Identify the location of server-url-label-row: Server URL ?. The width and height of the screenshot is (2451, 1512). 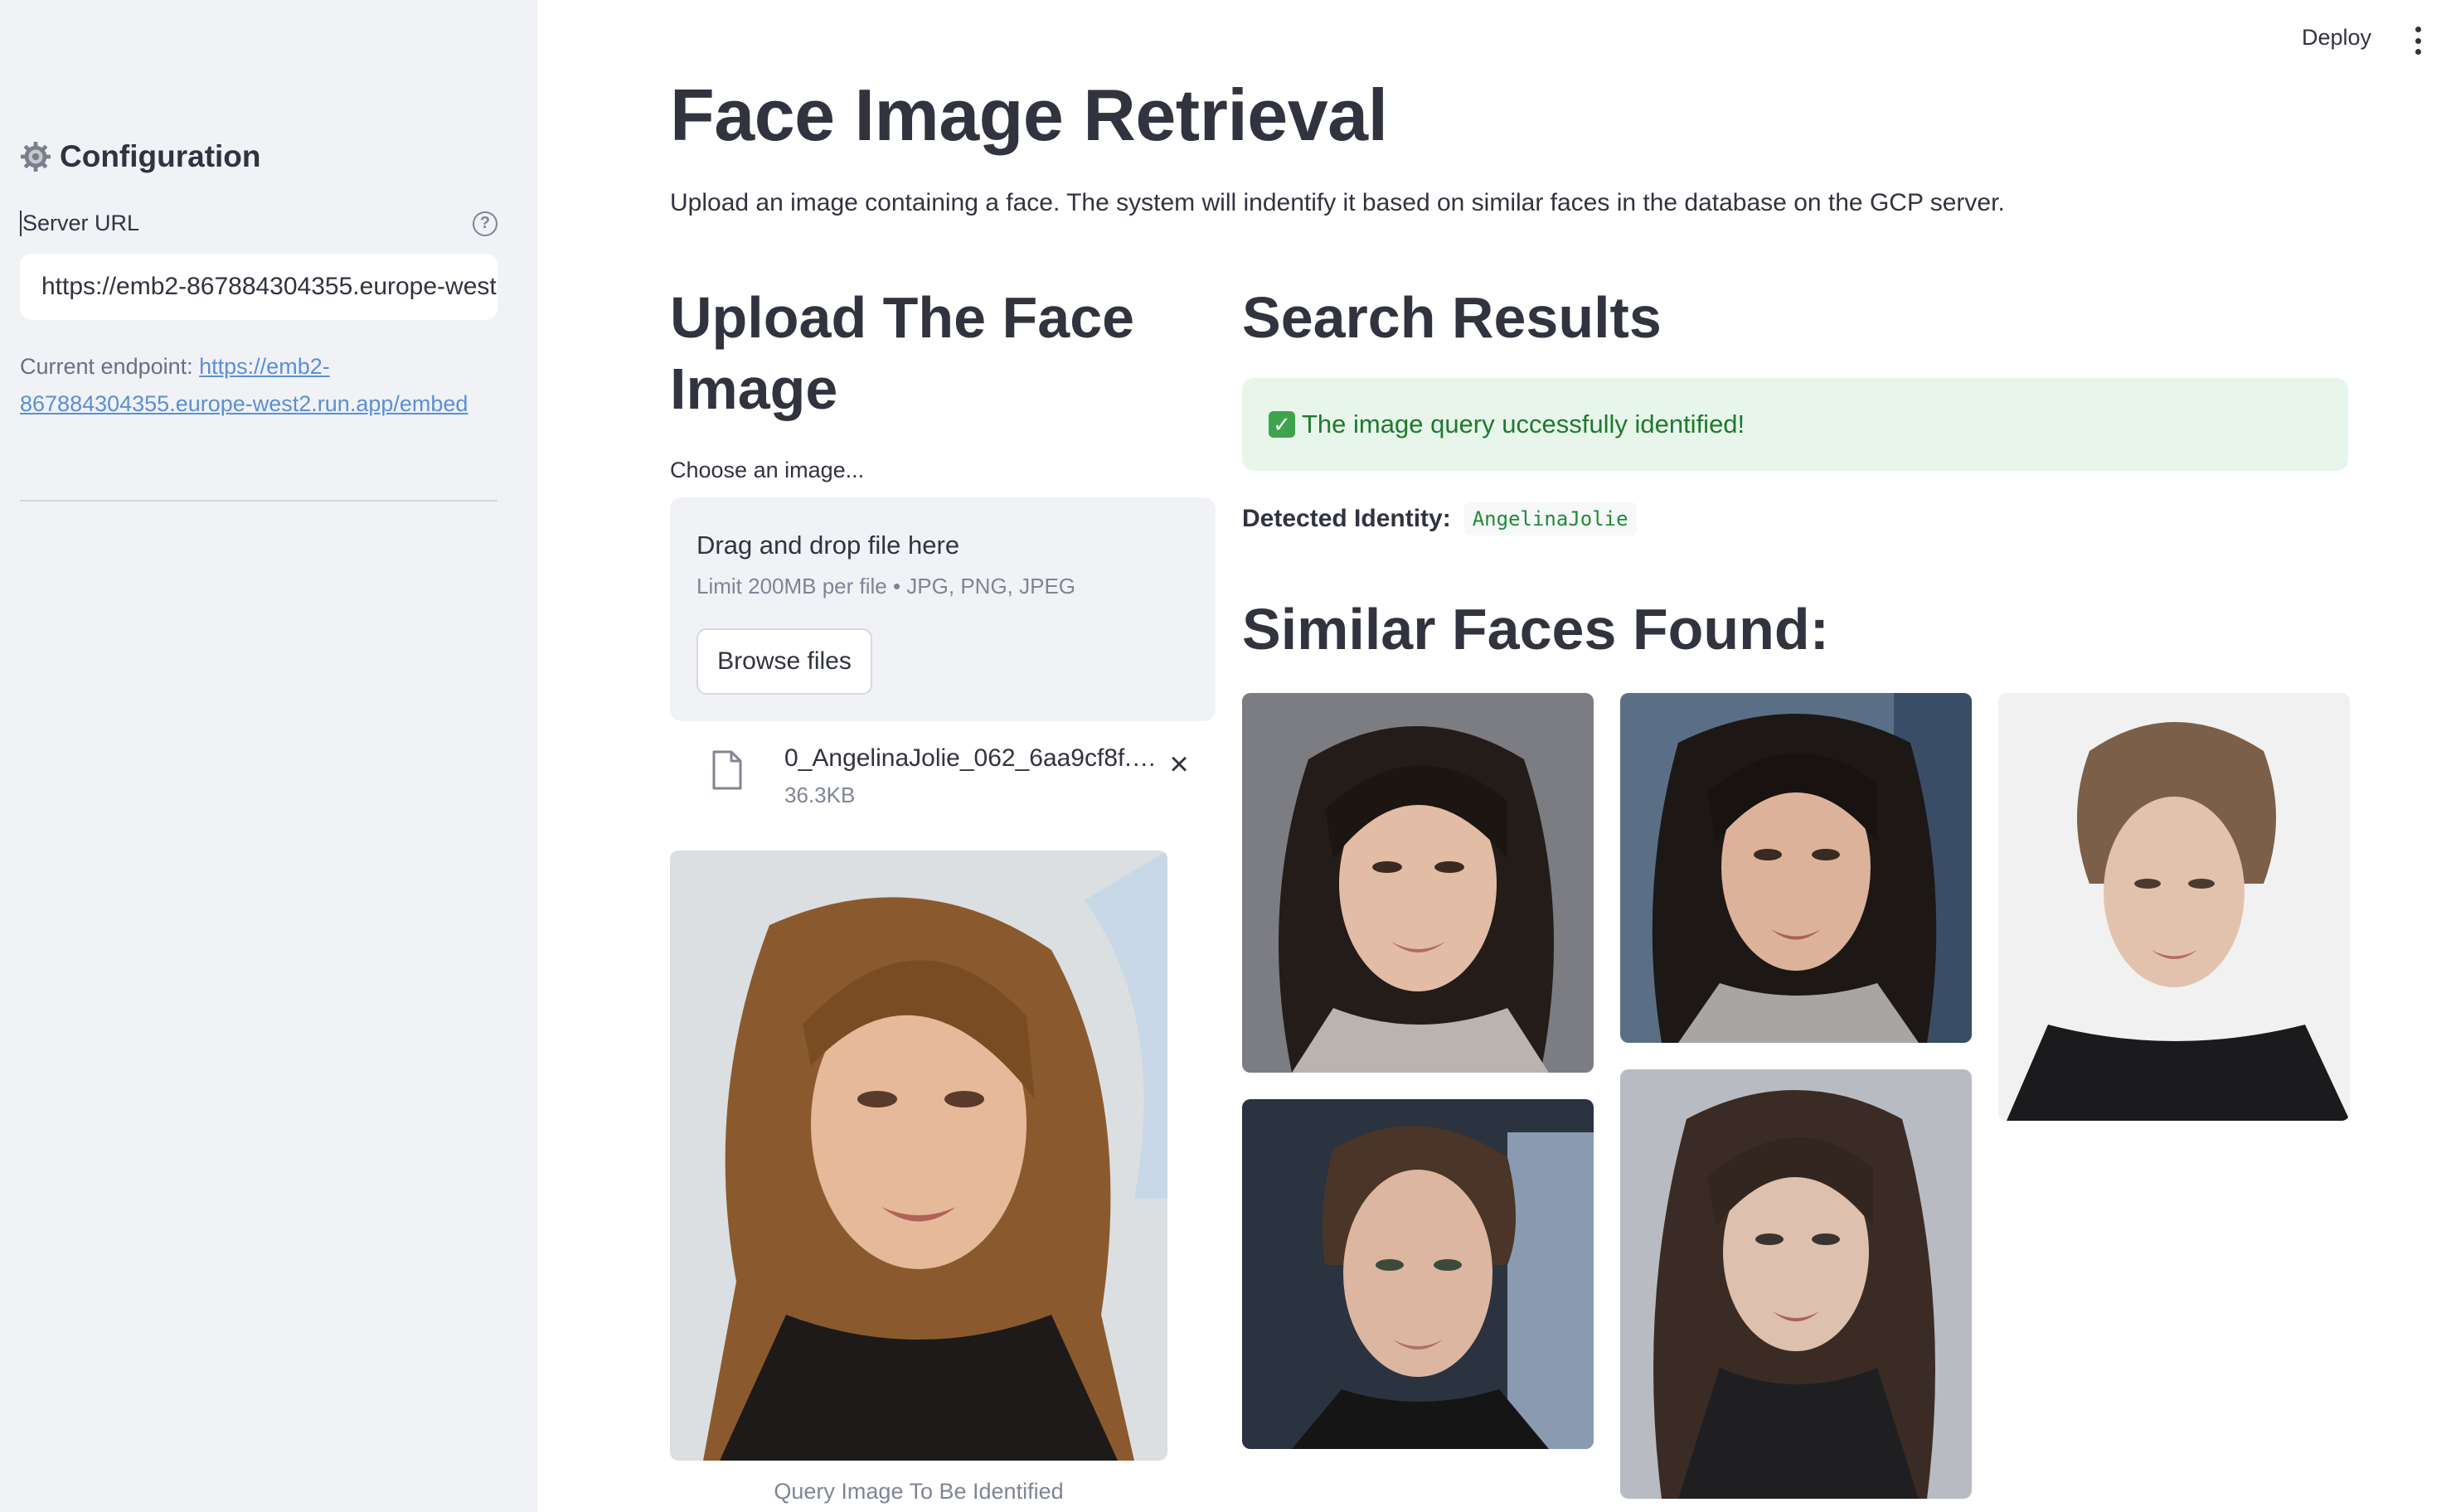
(258, 223).